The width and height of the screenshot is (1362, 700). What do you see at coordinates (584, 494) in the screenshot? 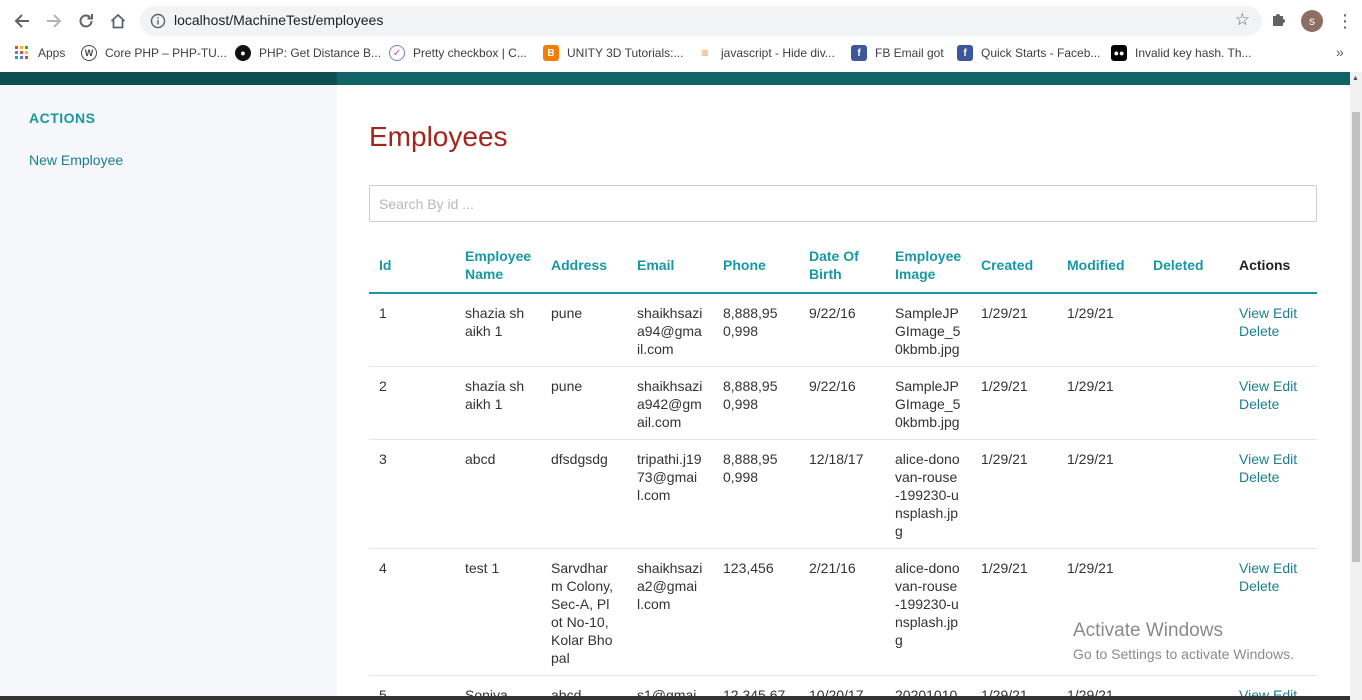
I see `cell-address: dfsdgsdg` at bounding box center [584, 494].